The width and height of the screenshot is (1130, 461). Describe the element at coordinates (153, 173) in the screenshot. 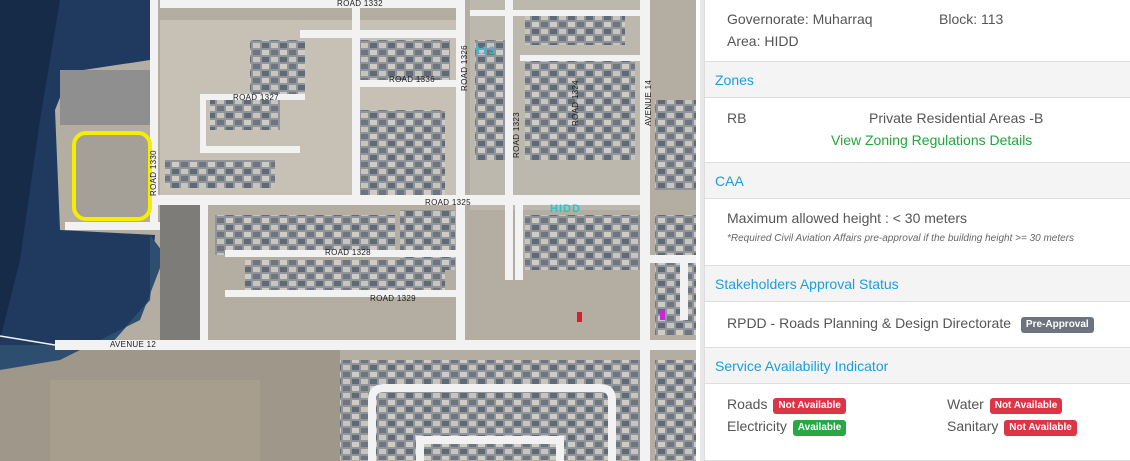

I see `road-label: ROAD 1330` at that location.